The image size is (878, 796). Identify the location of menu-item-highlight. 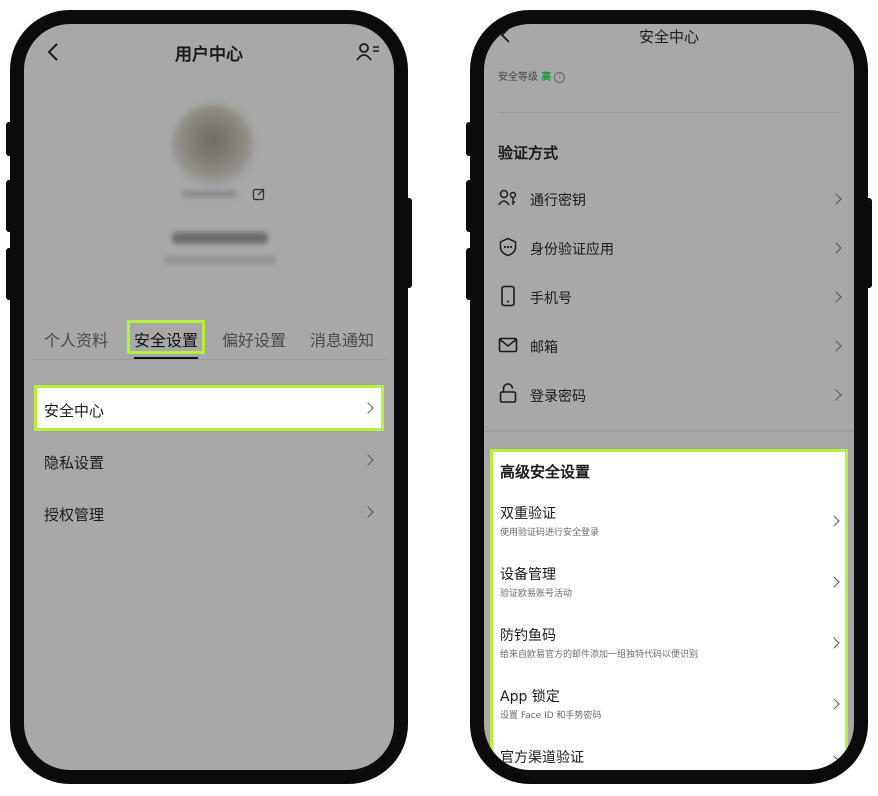
(209, 408).